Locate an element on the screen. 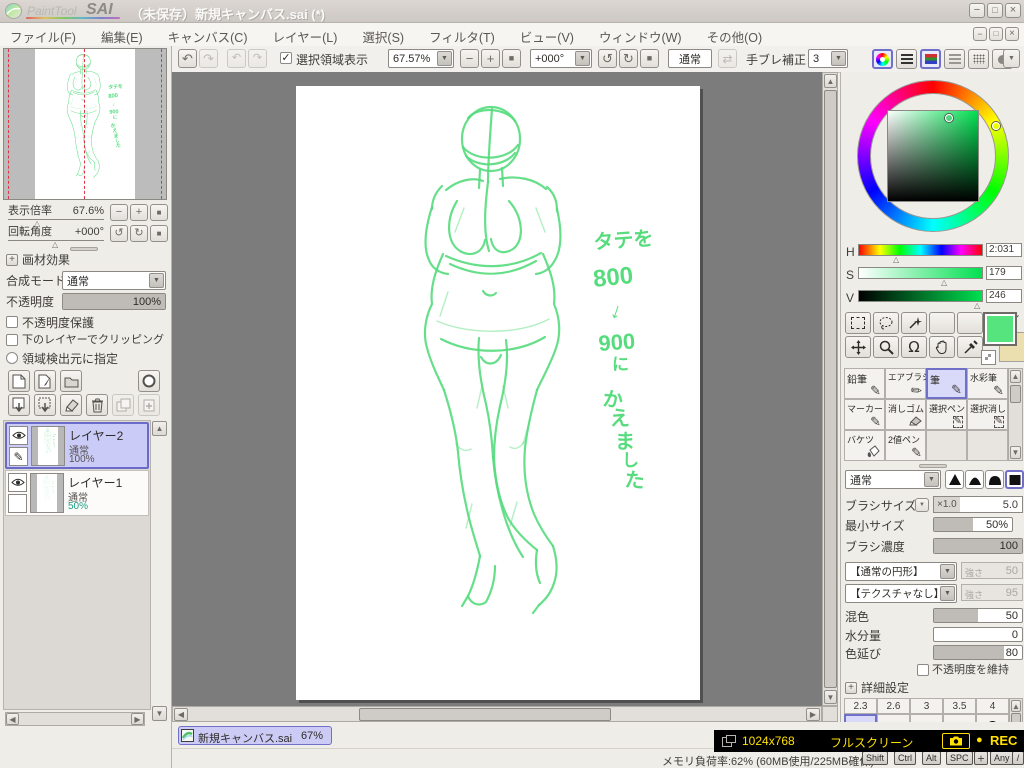 This screenshot has height=768, width=1024. sv-square is located at coordinates (933, 156).